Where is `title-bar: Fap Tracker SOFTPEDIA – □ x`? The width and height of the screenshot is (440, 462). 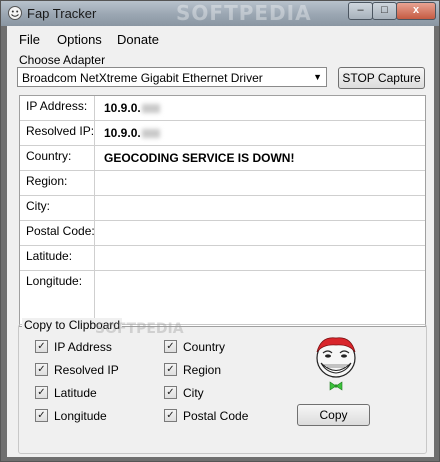
title-bar: Fap Tracker SOFTPEDIA – □ x is located at coordinates (220, 13).